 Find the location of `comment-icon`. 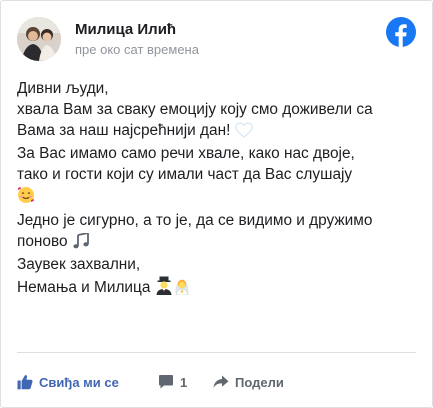

comment-icon is located at coordinates (166, 382).